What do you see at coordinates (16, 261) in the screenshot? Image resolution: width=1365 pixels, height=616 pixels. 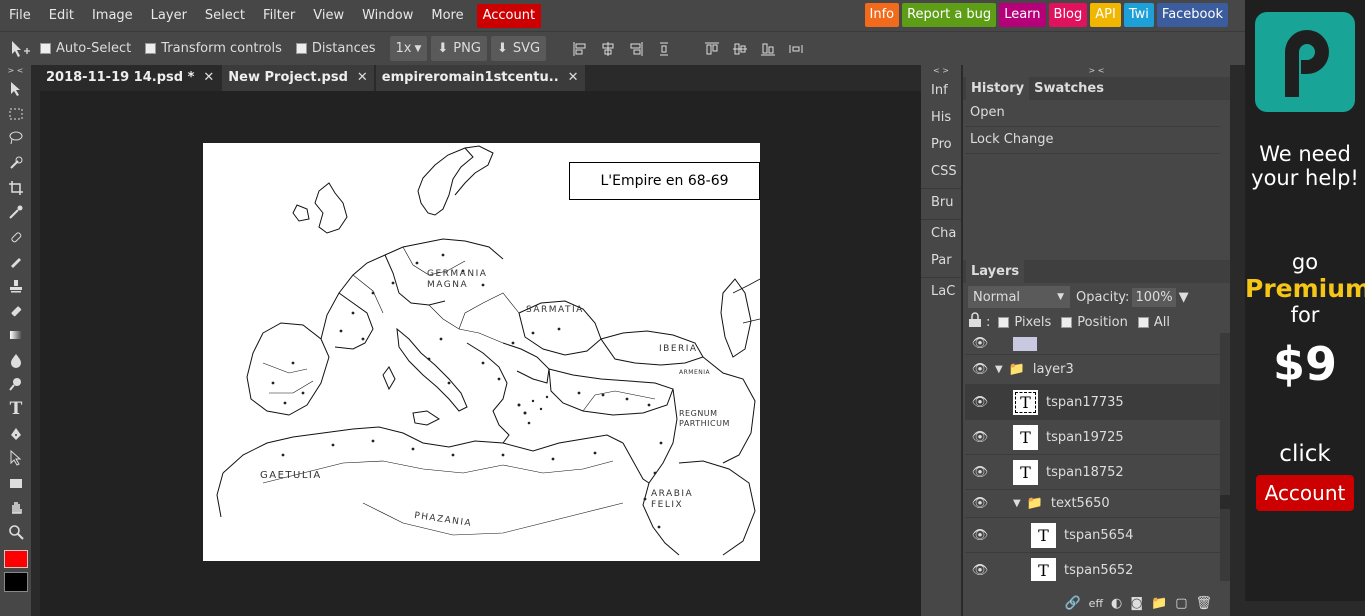 I see `brush-tool-icon` at bounding box center [16, 261].